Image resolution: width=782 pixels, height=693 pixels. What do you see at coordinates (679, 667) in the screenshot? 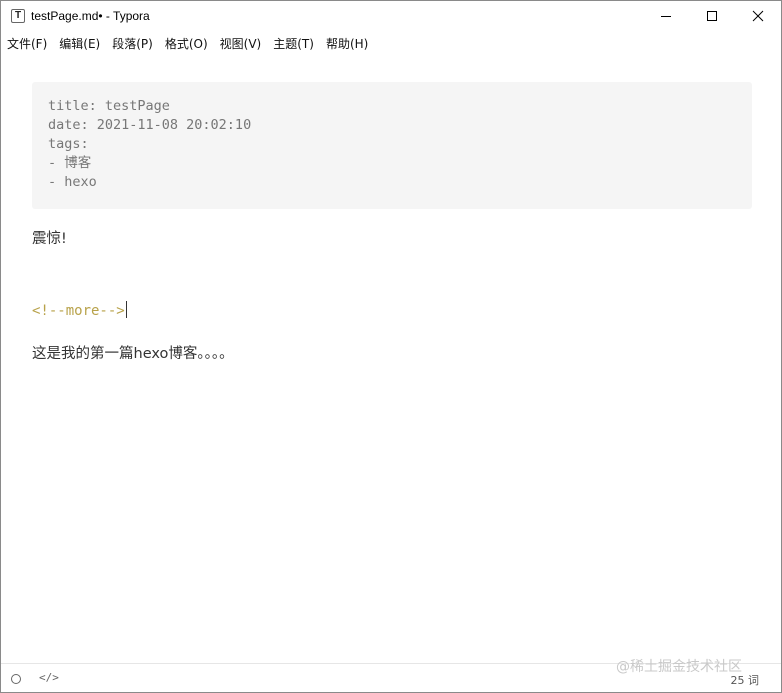
I see `watermark: @稀土掘金技术社区` at bounding box center [679, 667].